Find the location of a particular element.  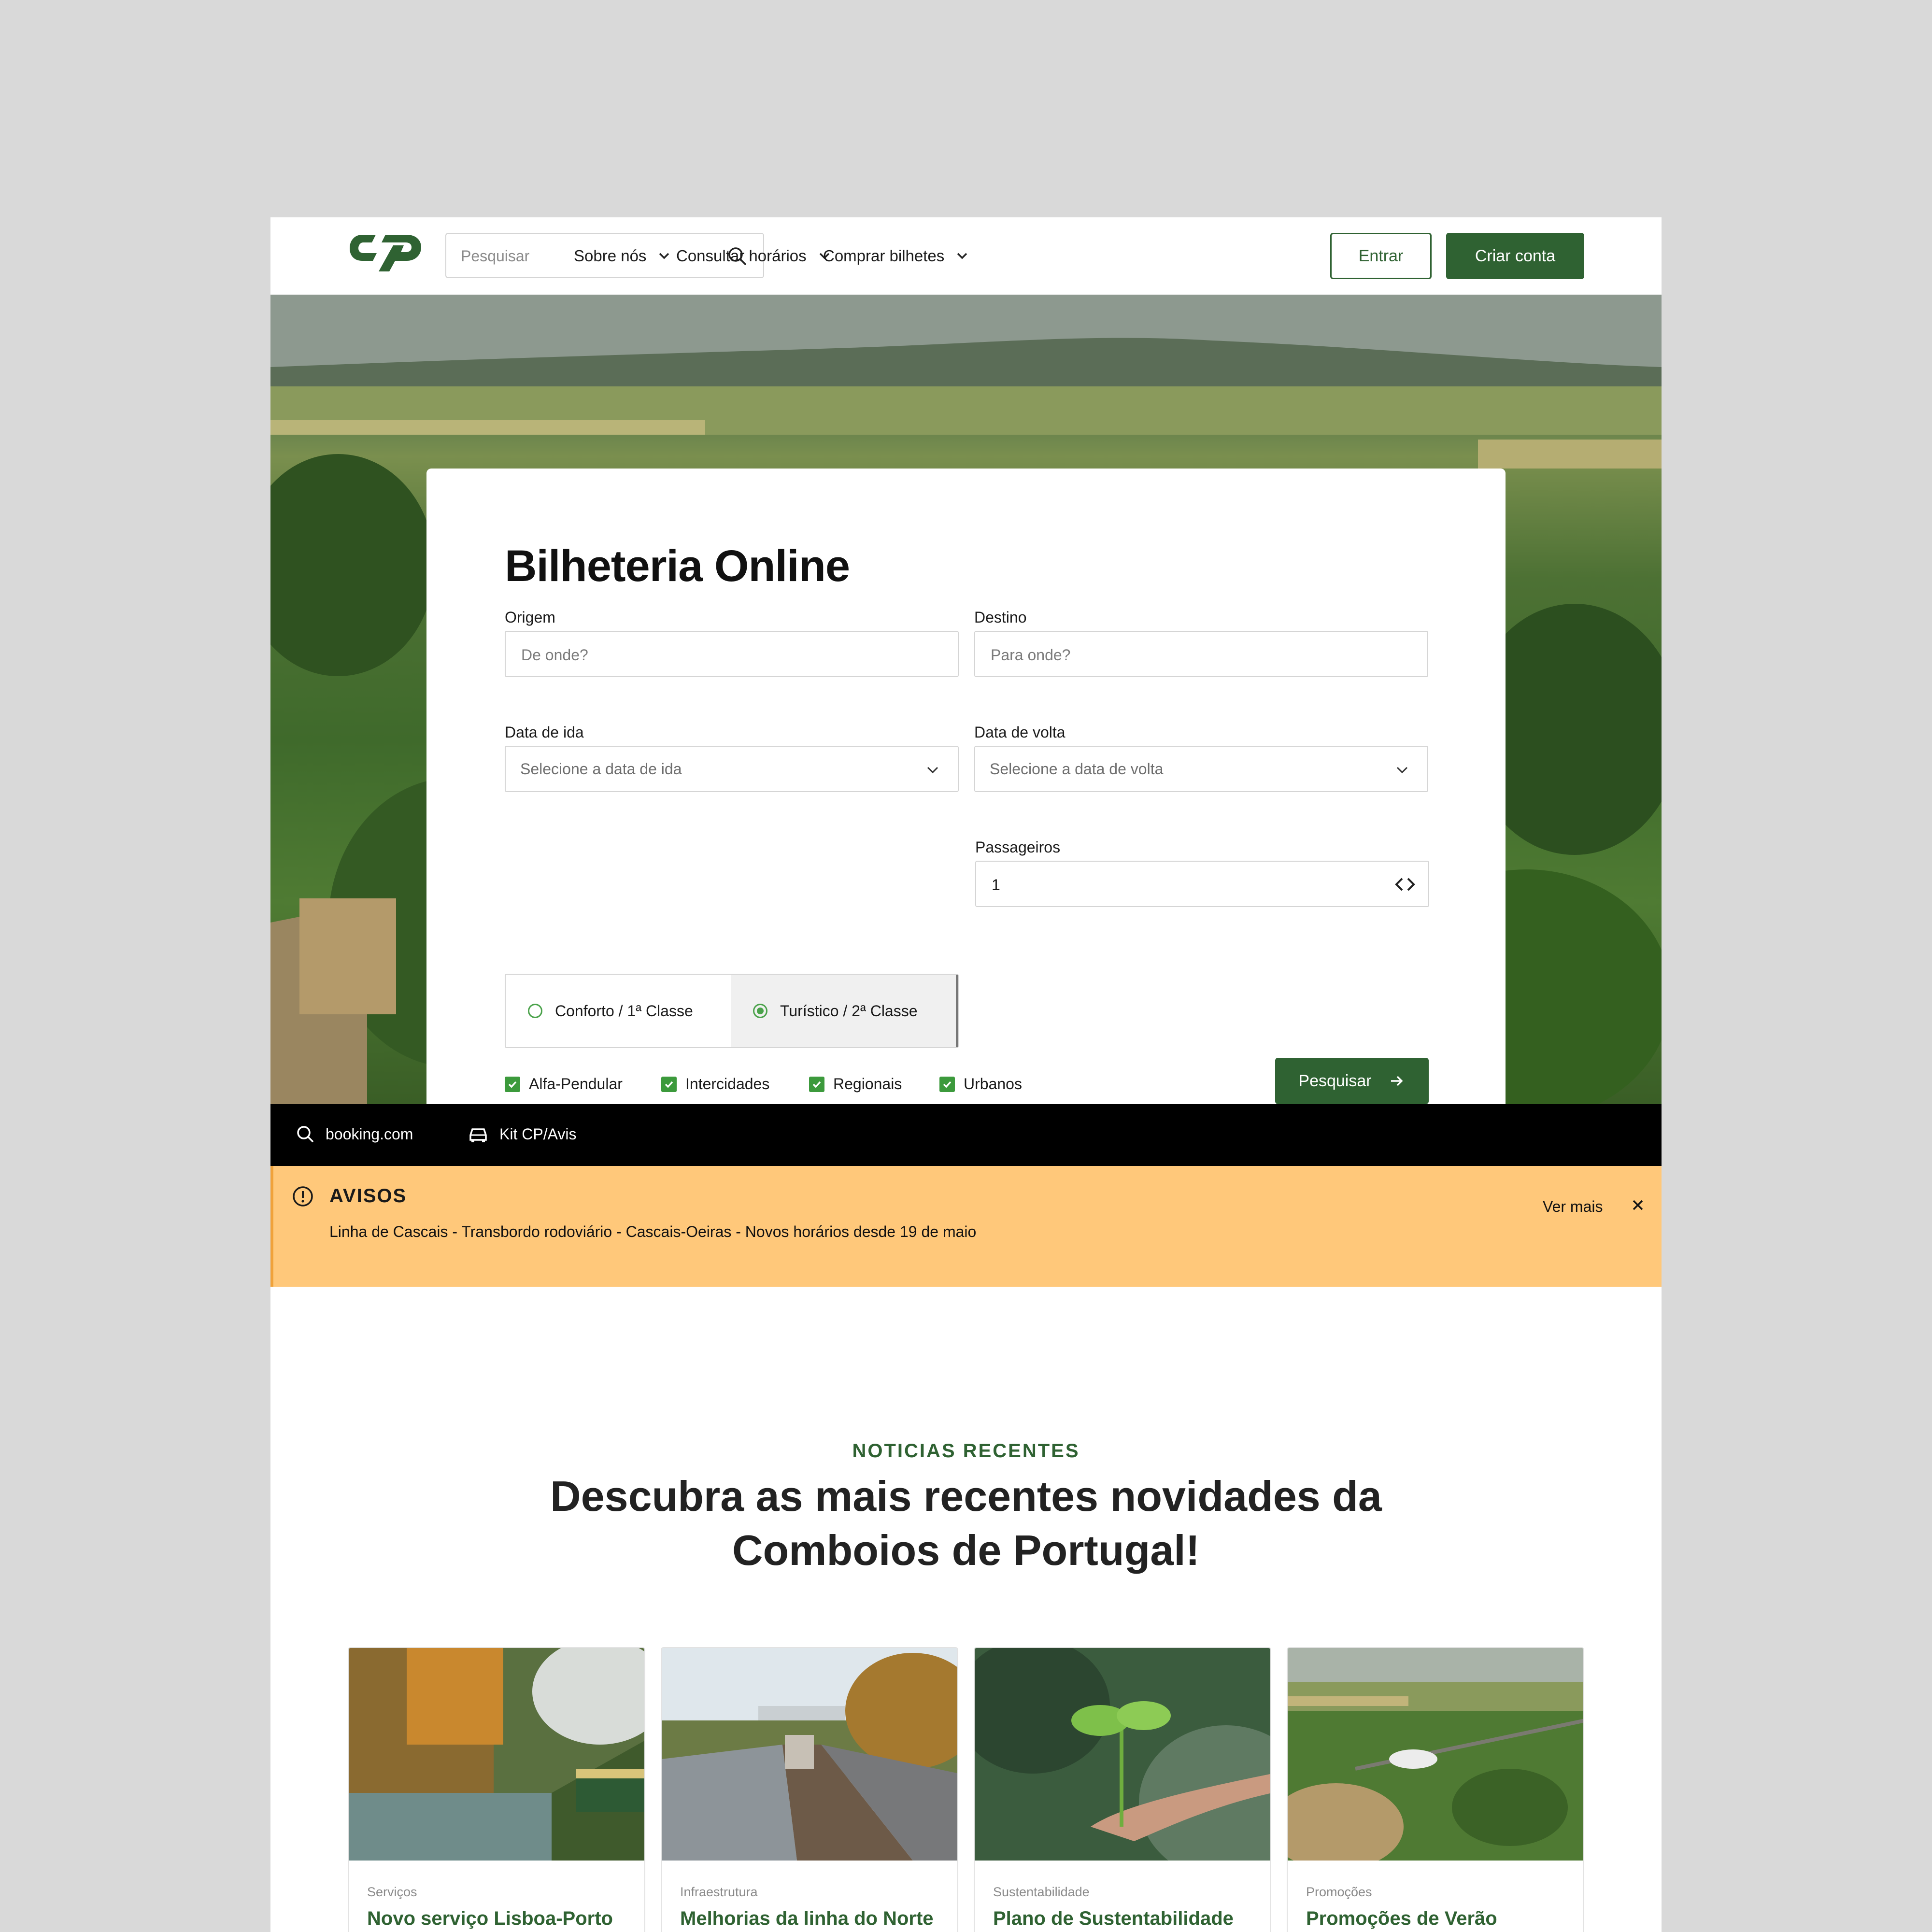

alert-icon is located at coordinates (303, 1196).